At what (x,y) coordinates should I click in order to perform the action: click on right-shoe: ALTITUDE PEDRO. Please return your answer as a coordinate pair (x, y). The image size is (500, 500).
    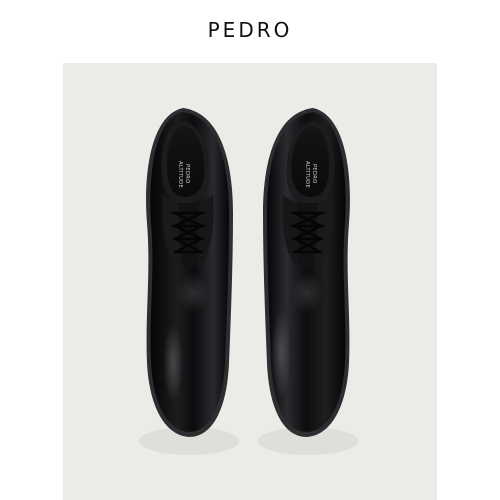
    Looking at the image, I should click on (306, 272).